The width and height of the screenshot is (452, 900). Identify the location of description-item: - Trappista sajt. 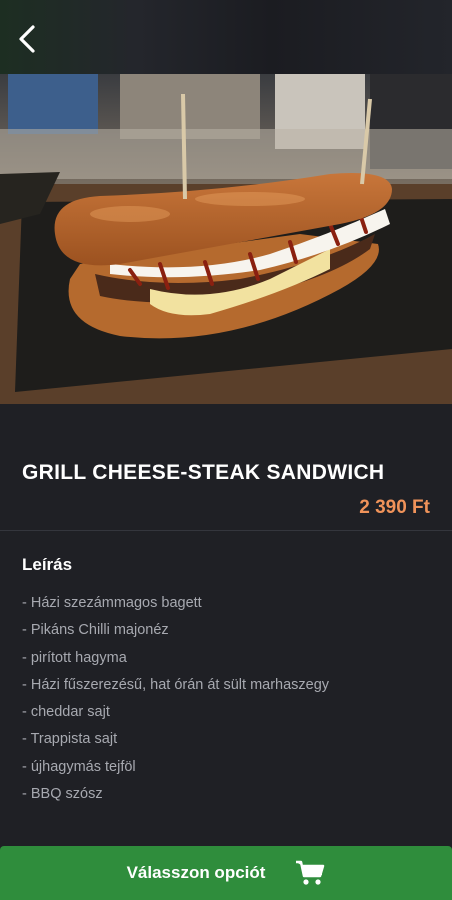
(70, 739).